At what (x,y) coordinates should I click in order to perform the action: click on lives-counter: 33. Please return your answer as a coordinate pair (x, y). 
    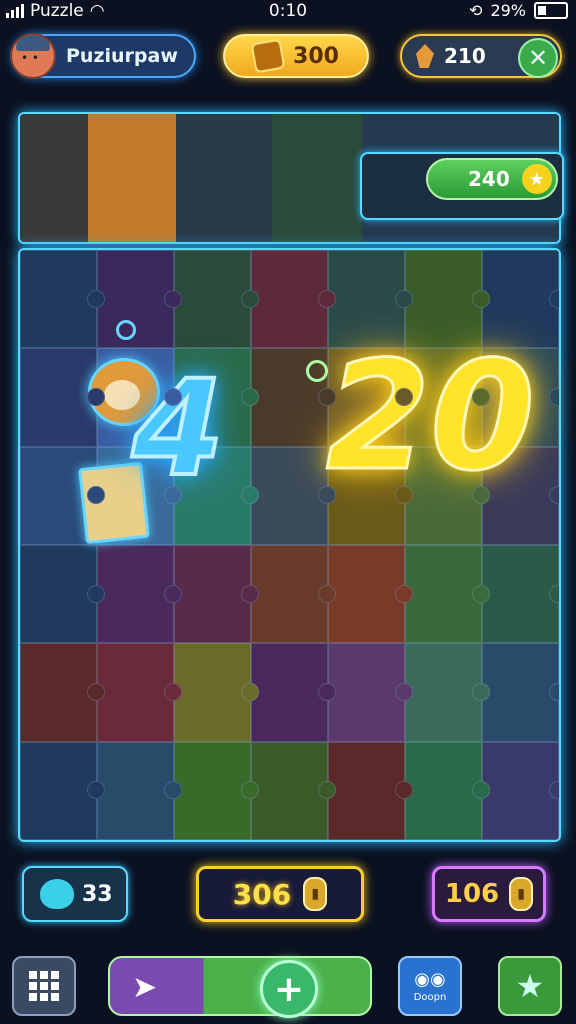
    Looking at the image, I should click on (75, 894).